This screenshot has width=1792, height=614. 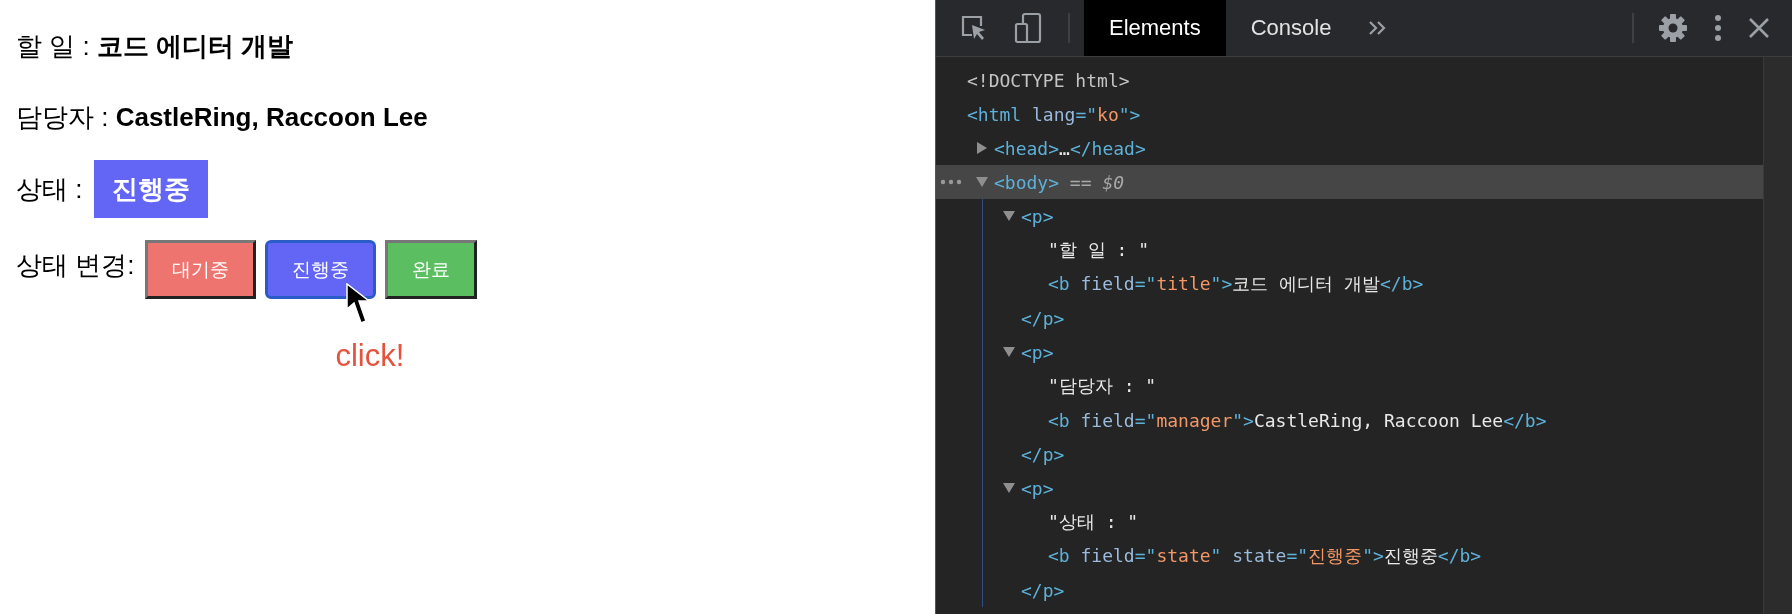 I want to click on code-line: <b field="manager">CastleRing, Raccoon Lee</b>, so click(x=1297, y=420).